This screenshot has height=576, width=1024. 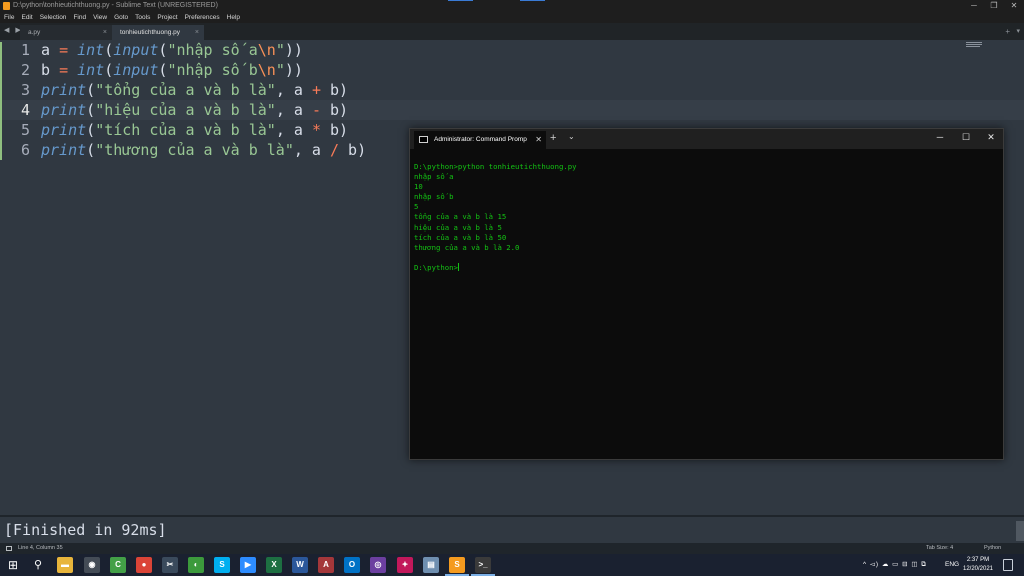 What do you see at coordinates (978, 565) in the screenshot?
I see `taskbar-clock: 2:37 PM 12/20/2021` at bounding box center [978, 565].